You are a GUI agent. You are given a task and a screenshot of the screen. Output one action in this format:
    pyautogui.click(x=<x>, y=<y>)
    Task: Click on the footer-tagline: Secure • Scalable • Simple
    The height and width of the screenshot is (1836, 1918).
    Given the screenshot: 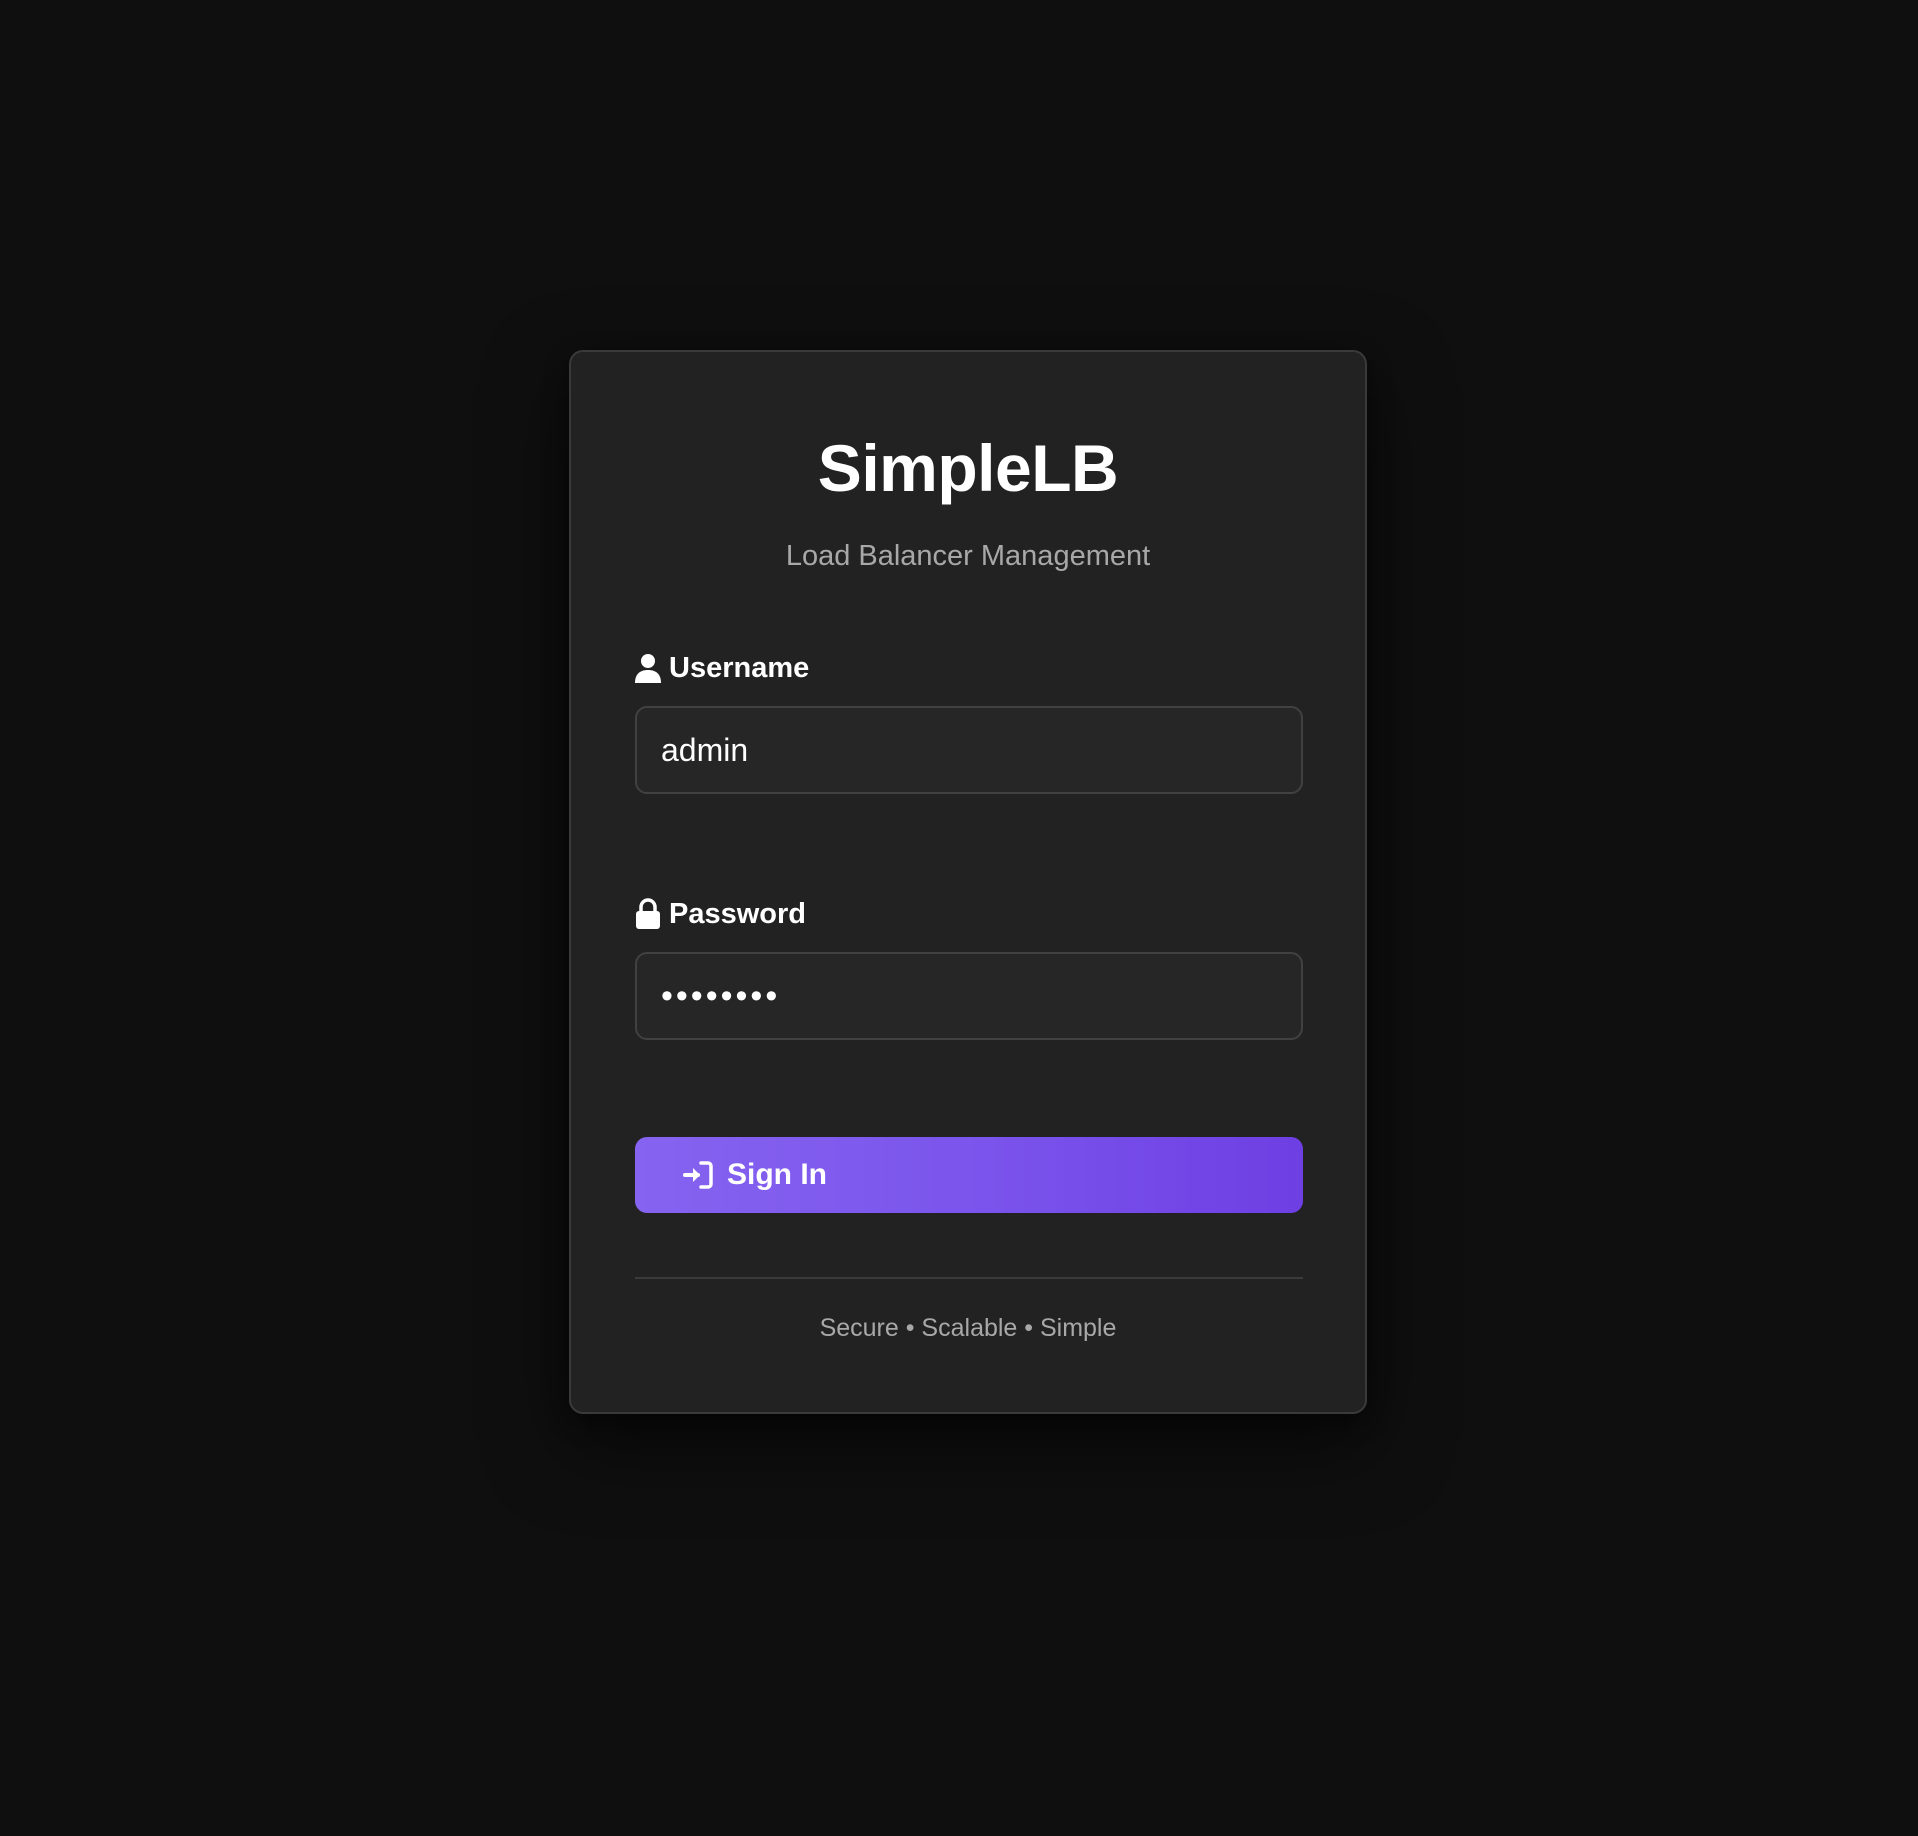 What is the action you would take?
    pyautogui.click(x=968, y=1328)
    